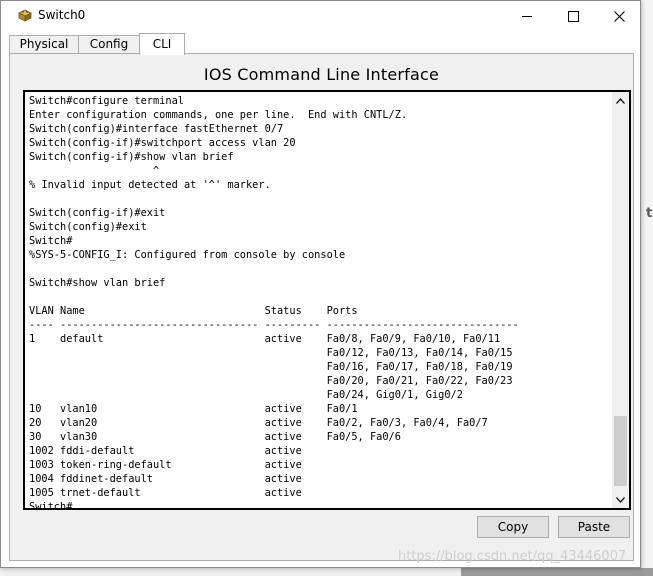 The height and width of the screenshot is (576, 653). Describe the element at coordinates (649, 213) in the screenshot. I see `background-text-fragment: t` at that location.